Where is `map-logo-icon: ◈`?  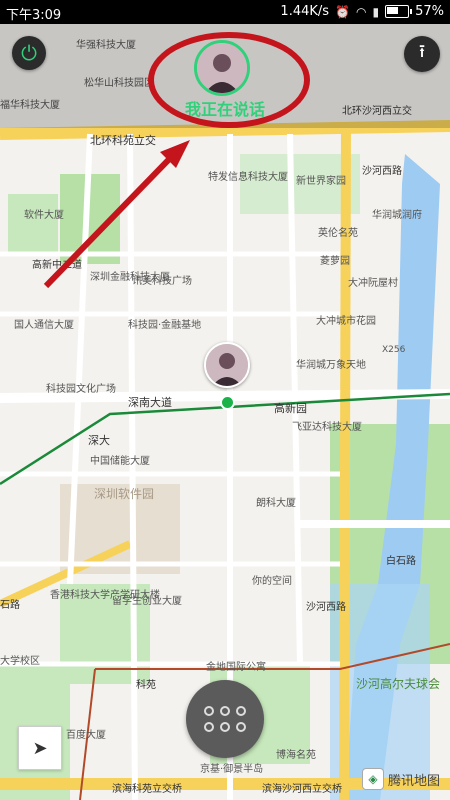 map-logo-icon: ◈ is located at coordinates (373, 779).